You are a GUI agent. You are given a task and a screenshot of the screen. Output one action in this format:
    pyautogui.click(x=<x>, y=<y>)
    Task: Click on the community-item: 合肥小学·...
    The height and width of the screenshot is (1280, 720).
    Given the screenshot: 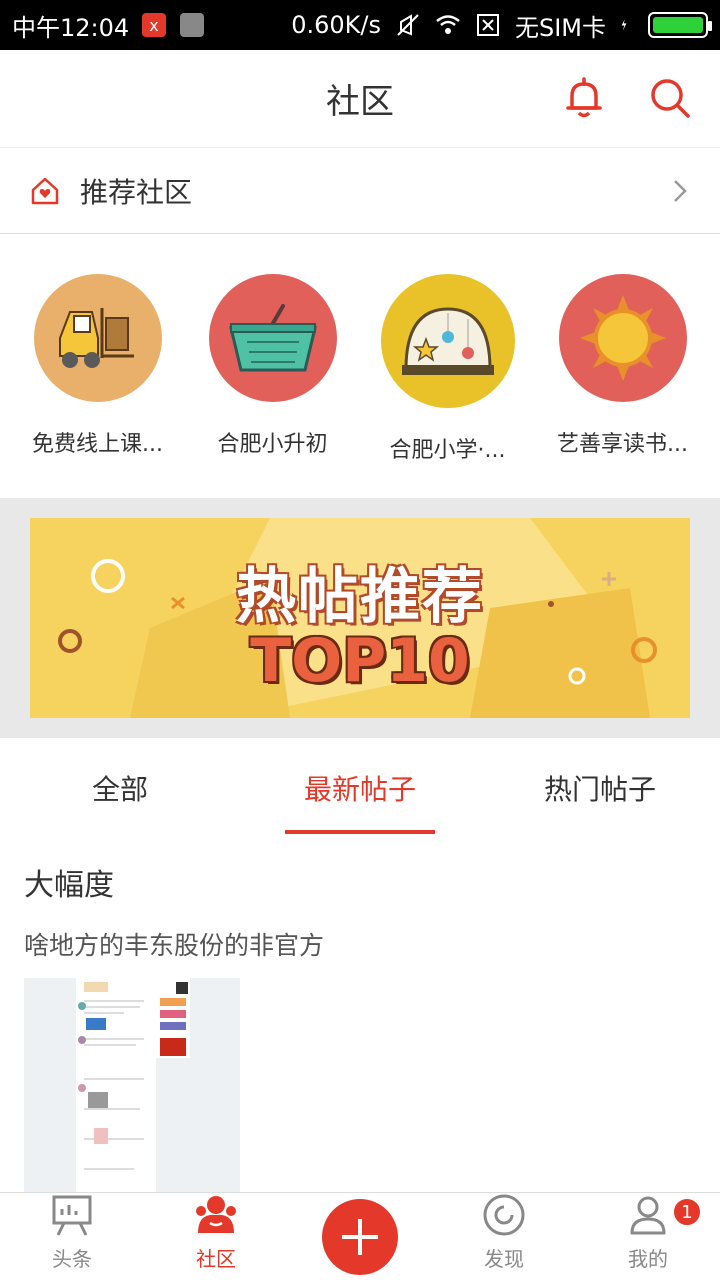 What is the action you would take?
    pyautogui.click(x=448, y=386)
    